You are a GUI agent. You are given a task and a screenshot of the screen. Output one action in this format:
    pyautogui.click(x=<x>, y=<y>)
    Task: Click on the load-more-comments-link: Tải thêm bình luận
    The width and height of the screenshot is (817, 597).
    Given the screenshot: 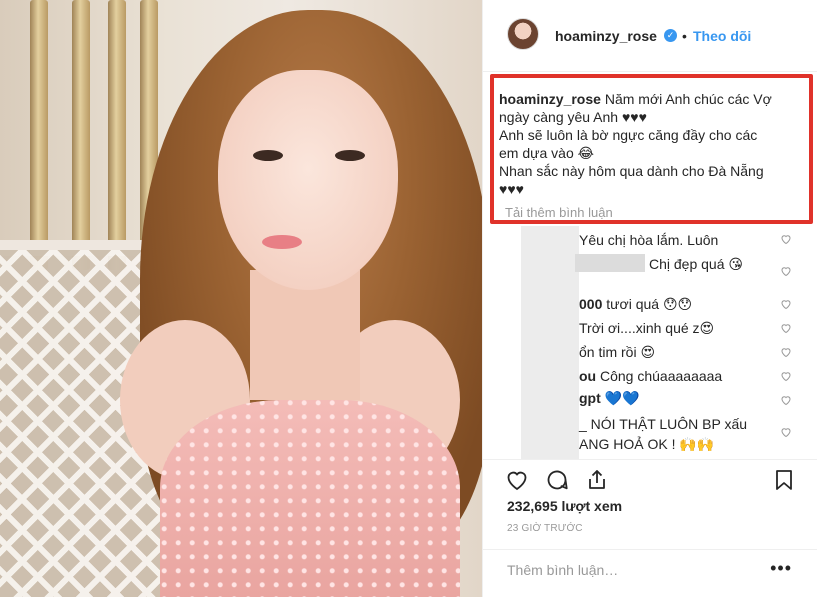 What is the action you would take?
    pyautogui.click(x=559, y=212)
    